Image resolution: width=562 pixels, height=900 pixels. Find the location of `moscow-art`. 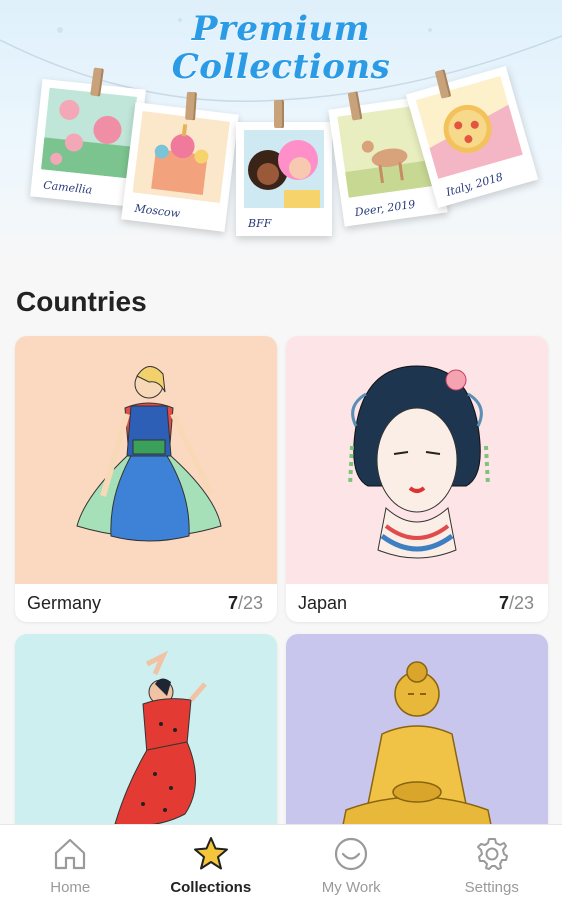

moscow-art is located at coordinates (181, 157).